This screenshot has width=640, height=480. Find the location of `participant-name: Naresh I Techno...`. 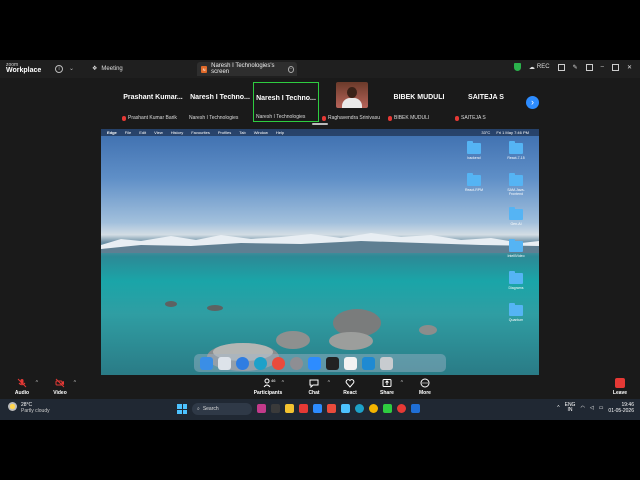

participant-name: Naresh I Techno... is located at coordinates (286, 98).